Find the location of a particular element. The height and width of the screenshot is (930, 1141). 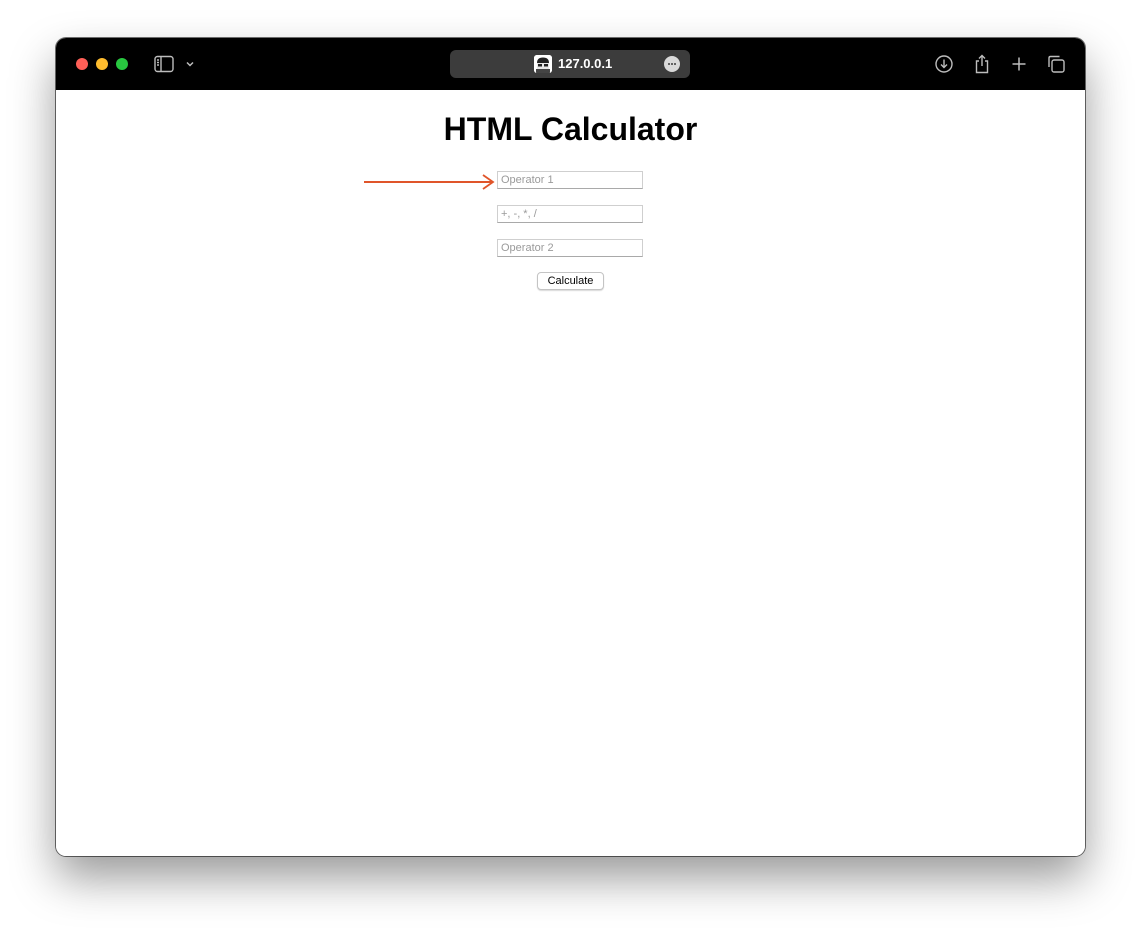

titlebar: 127.0.0.1 is located at coordinates (570, 64).